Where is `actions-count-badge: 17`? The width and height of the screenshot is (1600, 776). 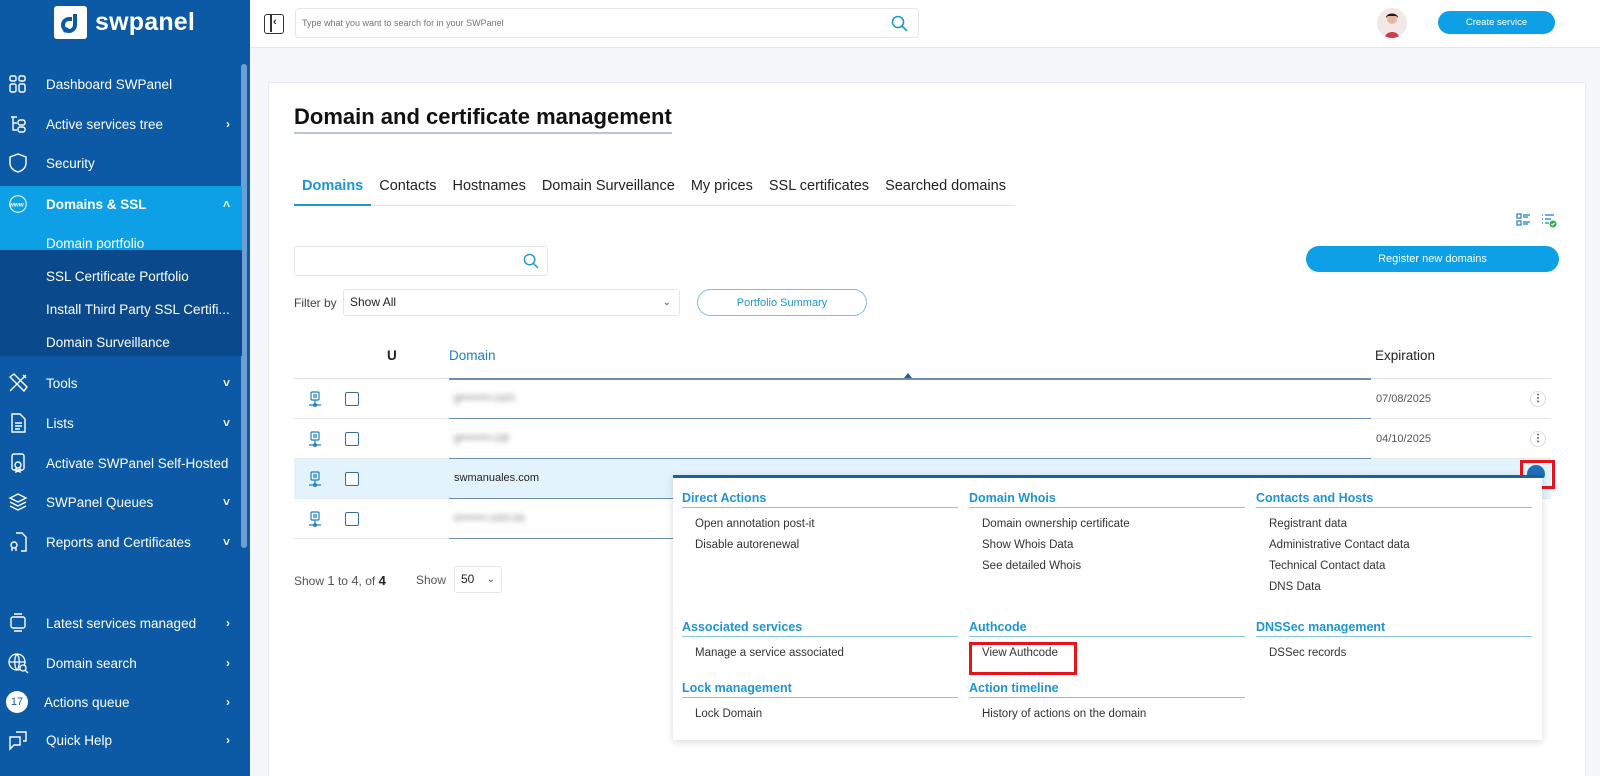
actions-count-badge: 17 is located at coordinates (17, 702).